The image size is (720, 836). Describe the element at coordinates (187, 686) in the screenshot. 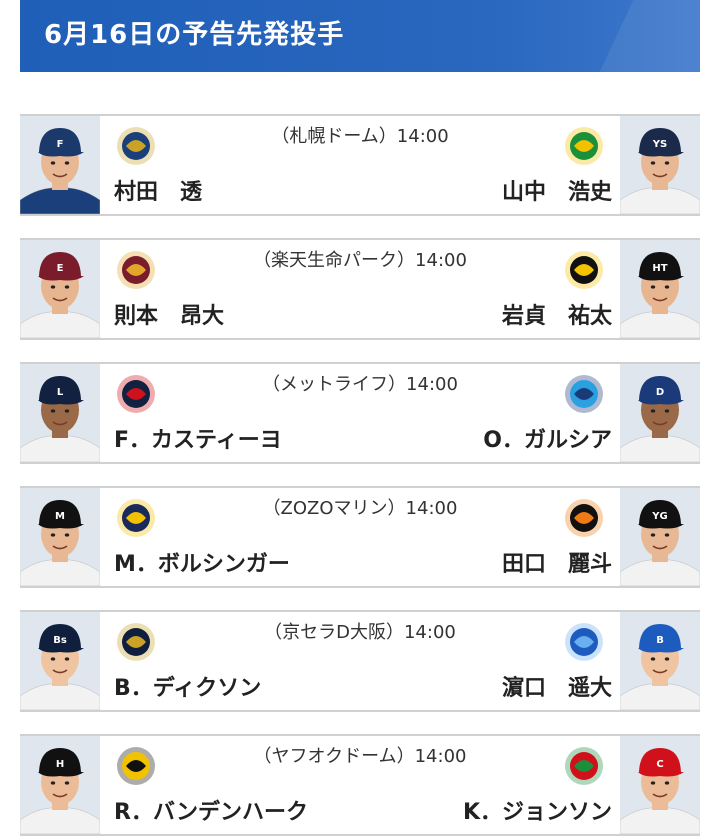

I see `home-pitcher-name: B．ディクソン` at that location.